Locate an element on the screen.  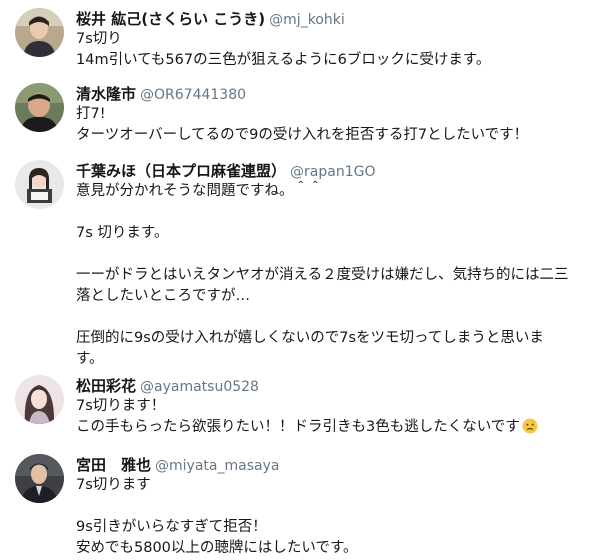
user-handle: @mj_kohki is located at coordinates (307, 20).